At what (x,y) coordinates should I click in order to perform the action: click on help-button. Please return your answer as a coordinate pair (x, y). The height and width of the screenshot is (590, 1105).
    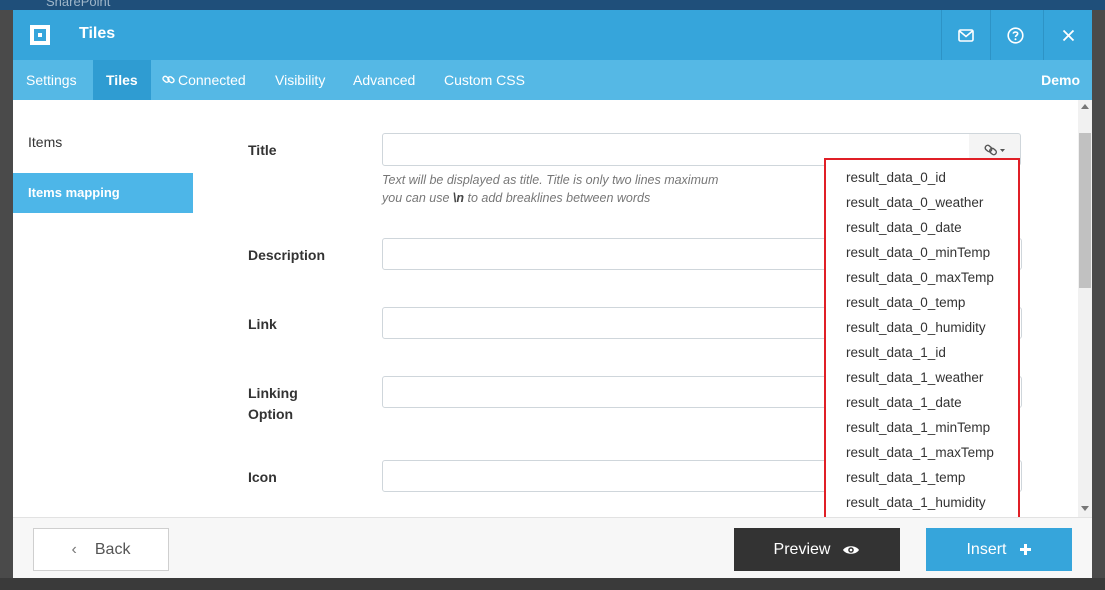
    Looking at the image, I should click on (1014, 35).